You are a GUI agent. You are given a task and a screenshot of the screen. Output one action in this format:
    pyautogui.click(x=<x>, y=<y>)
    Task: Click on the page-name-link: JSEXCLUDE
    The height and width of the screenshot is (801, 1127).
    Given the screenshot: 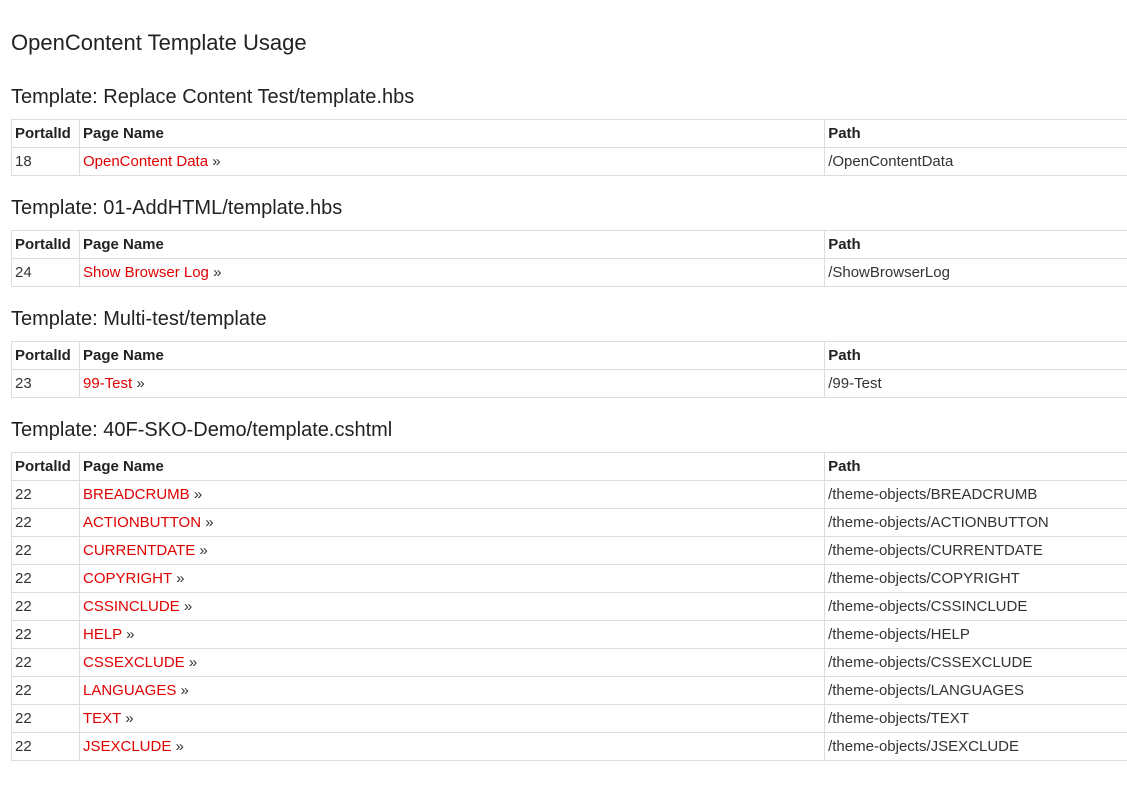 What is the action you would take?
    pyautogui.click(x=127, y=746)
    